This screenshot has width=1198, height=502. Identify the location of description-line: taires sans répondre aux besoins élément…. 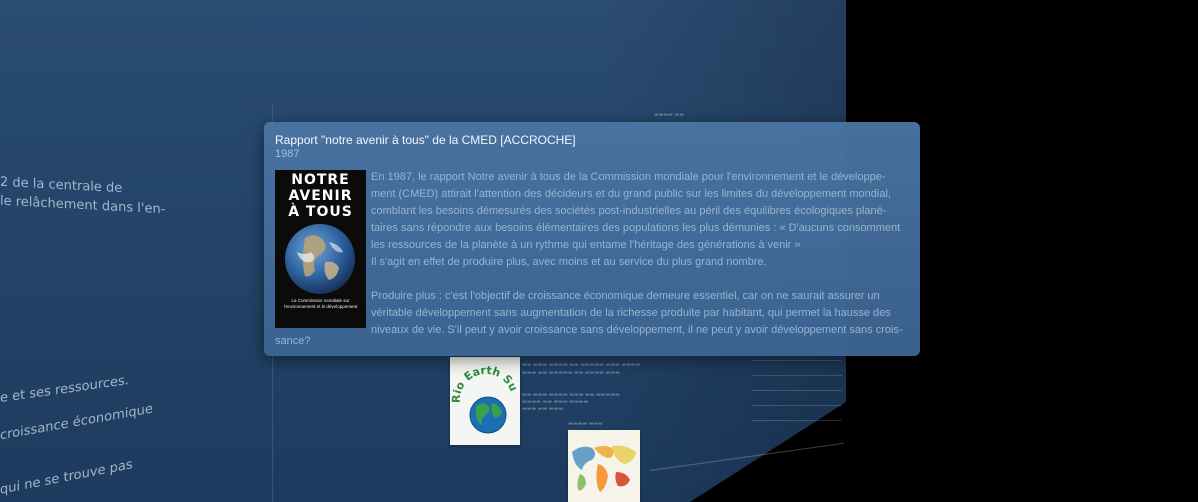
(636, 228).